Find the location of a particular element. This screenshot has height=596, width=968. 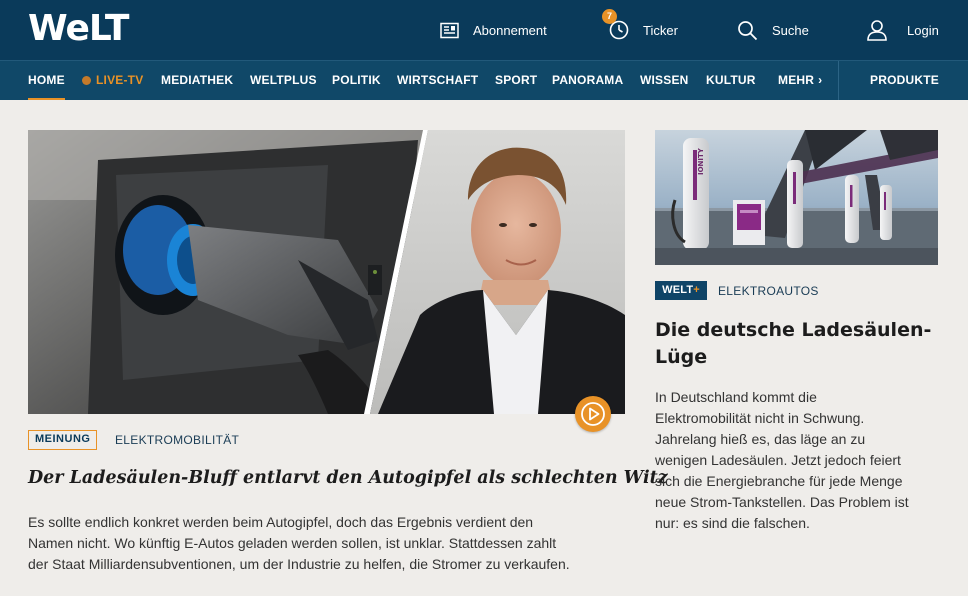

live-dot-icon is located at coordinates (86, 80).